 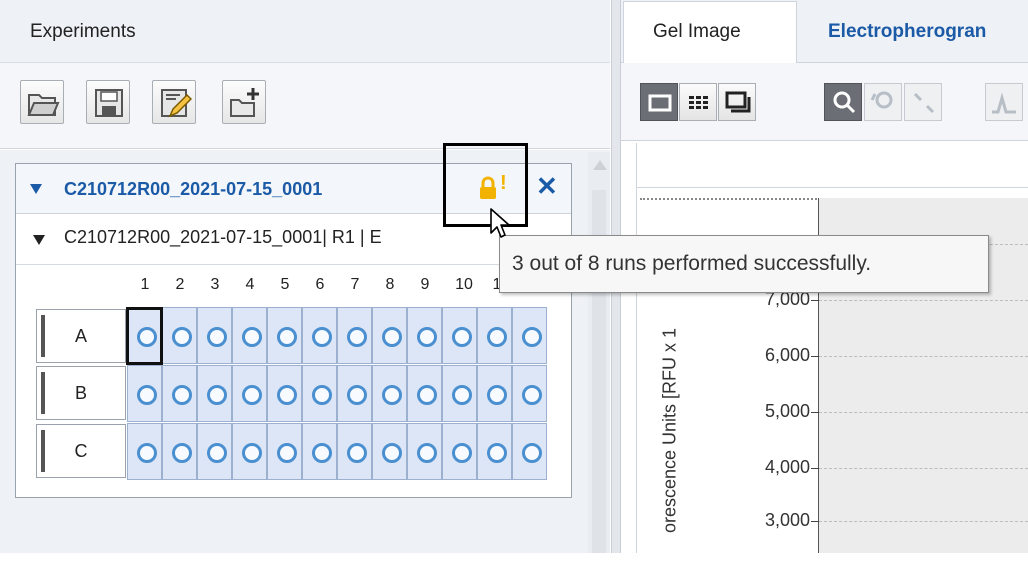 What do you see at coordinates (547, 186) in the screenshot?
I see `close-experiment-button: ✕` at bounding box center [547, 186].